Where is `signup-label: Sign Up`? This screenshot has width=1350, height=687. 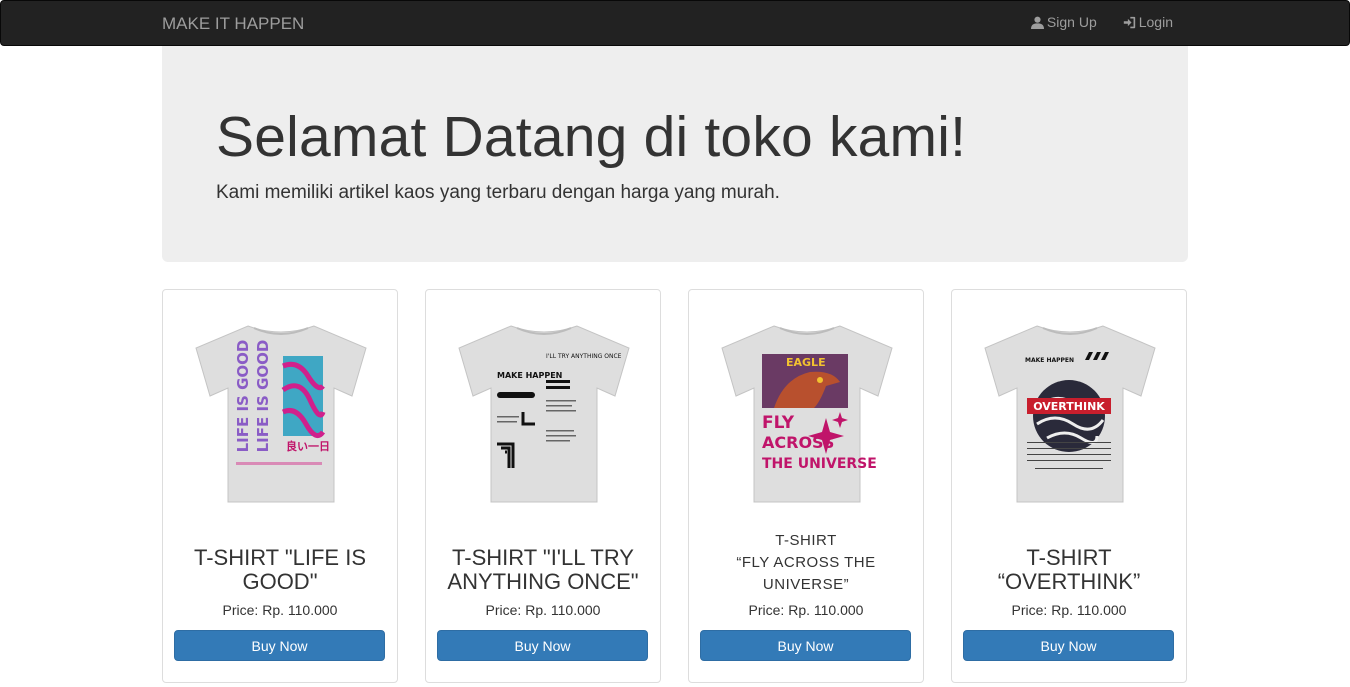 signup-label: Sign Up is located at coordinates (1071, 22).